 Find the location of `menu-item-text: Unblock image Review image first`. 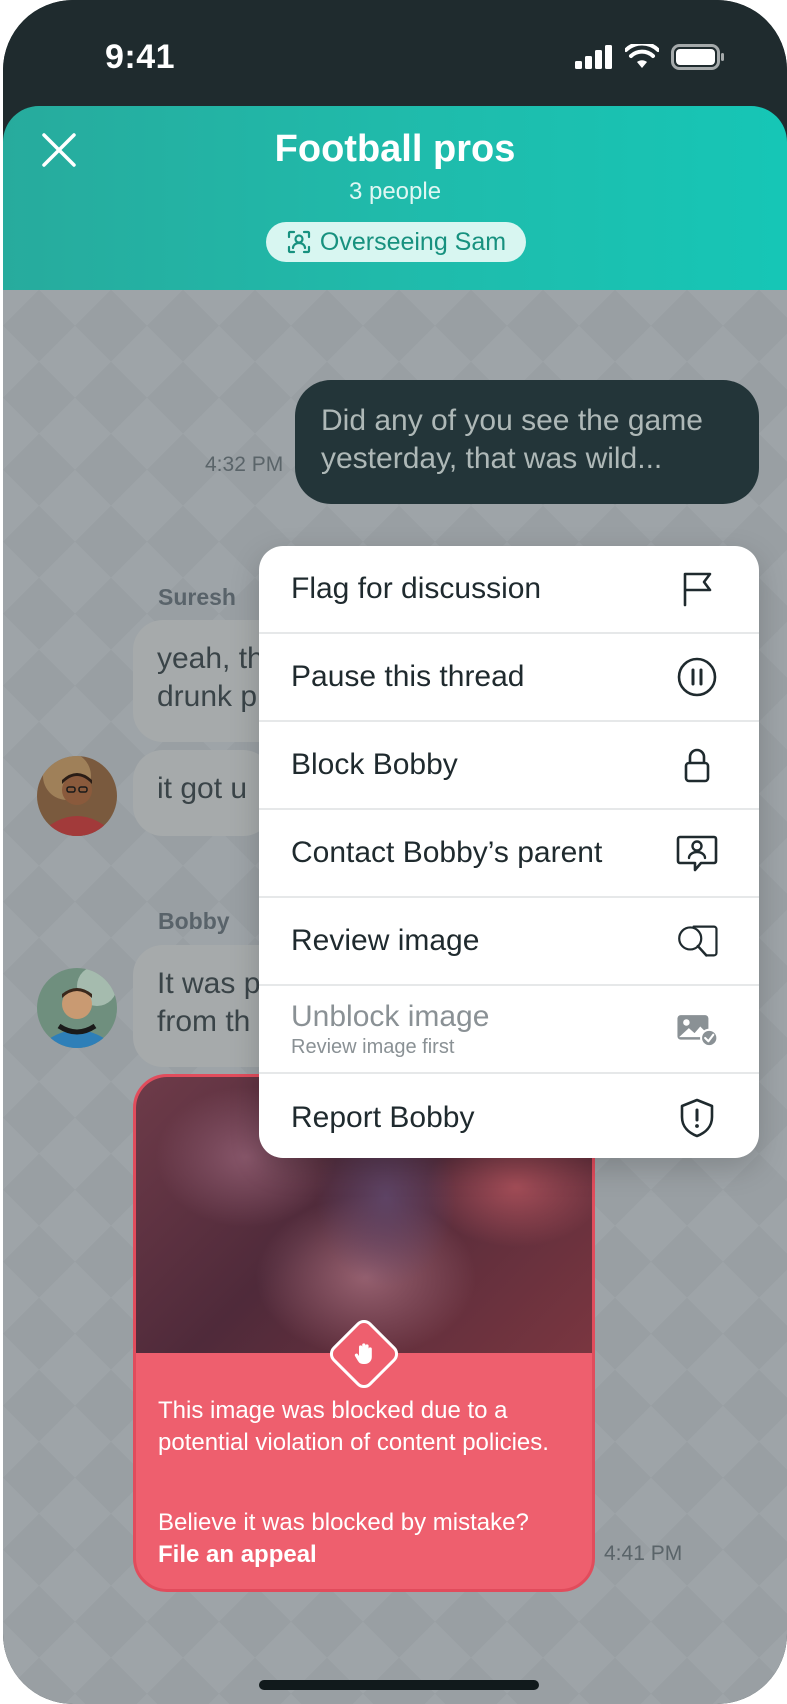

menu-item-text: Unblock image Review image first is located at coordinates (390, 1029).